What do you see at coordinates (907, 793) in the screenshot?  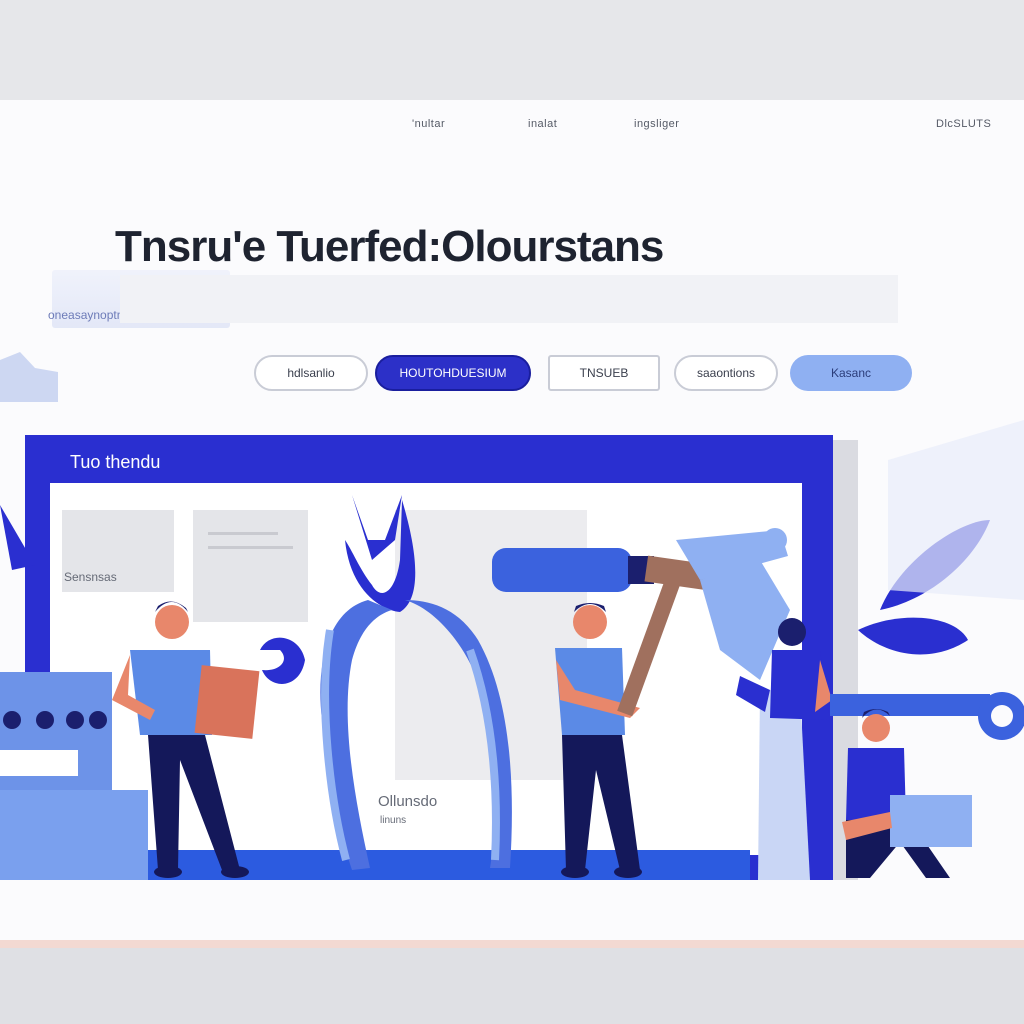 I see `person-with-laptop` at bounding box center [907, 793].